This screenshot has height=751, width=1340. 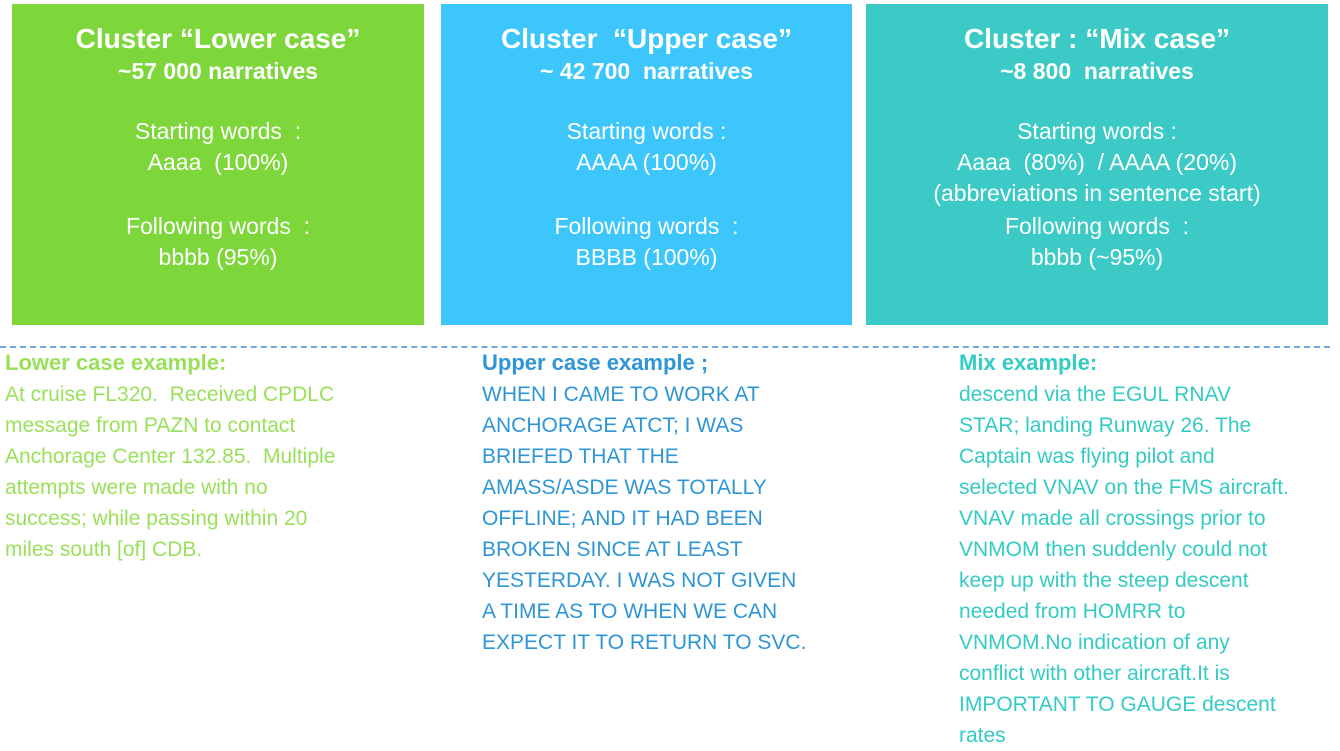 What do you see at coordinates (1097, 71) in the screenshot?
I see `cluster-count: ~8 800 narratives` at bounding box center [1097, 71].